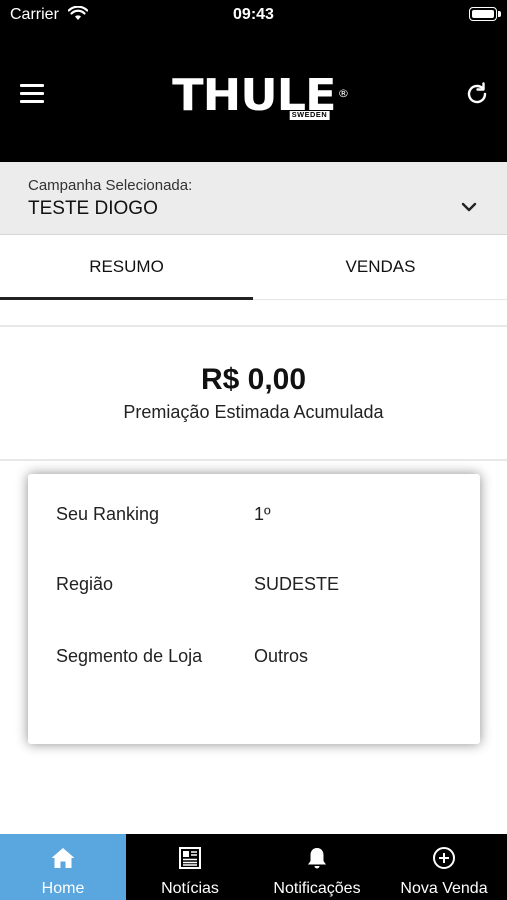 The height and width of the screenshot is (900, 507). I want to click on tabbar-notificacoes: Notificações, so click(317, 867).